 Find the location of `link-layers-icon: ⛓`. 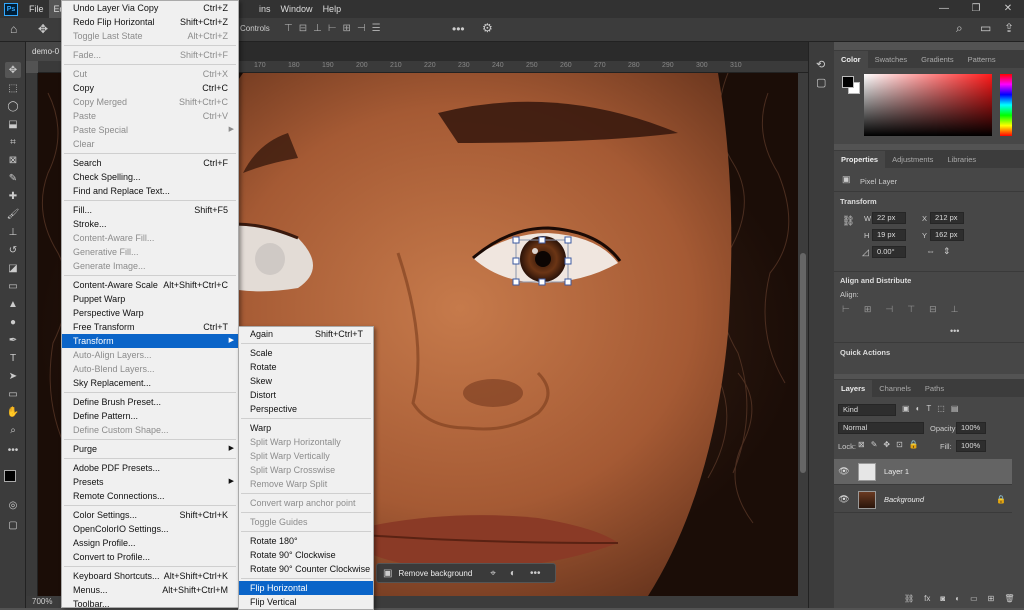

link-layers-icon: ⛓ is located at coordinates (909, 598).